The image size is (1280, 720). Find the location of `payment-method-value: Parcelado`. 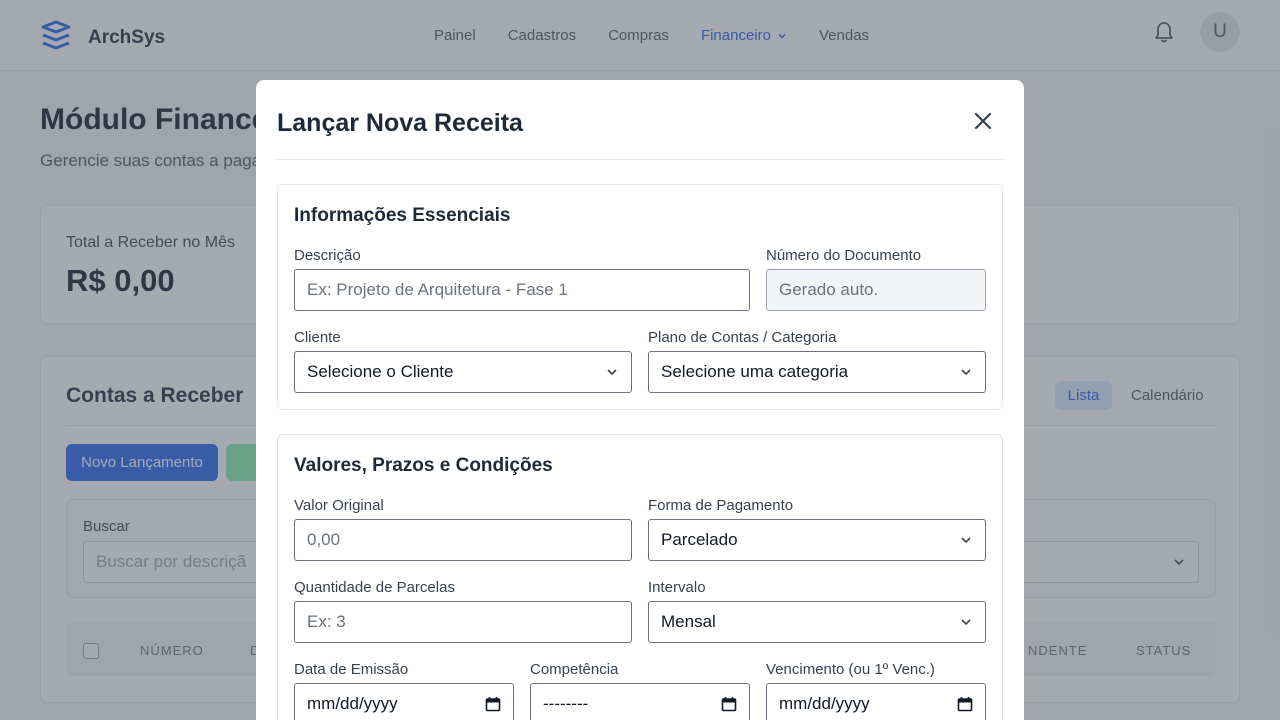

payment-method-value: Parcelado is located at coordinates (699, 539).